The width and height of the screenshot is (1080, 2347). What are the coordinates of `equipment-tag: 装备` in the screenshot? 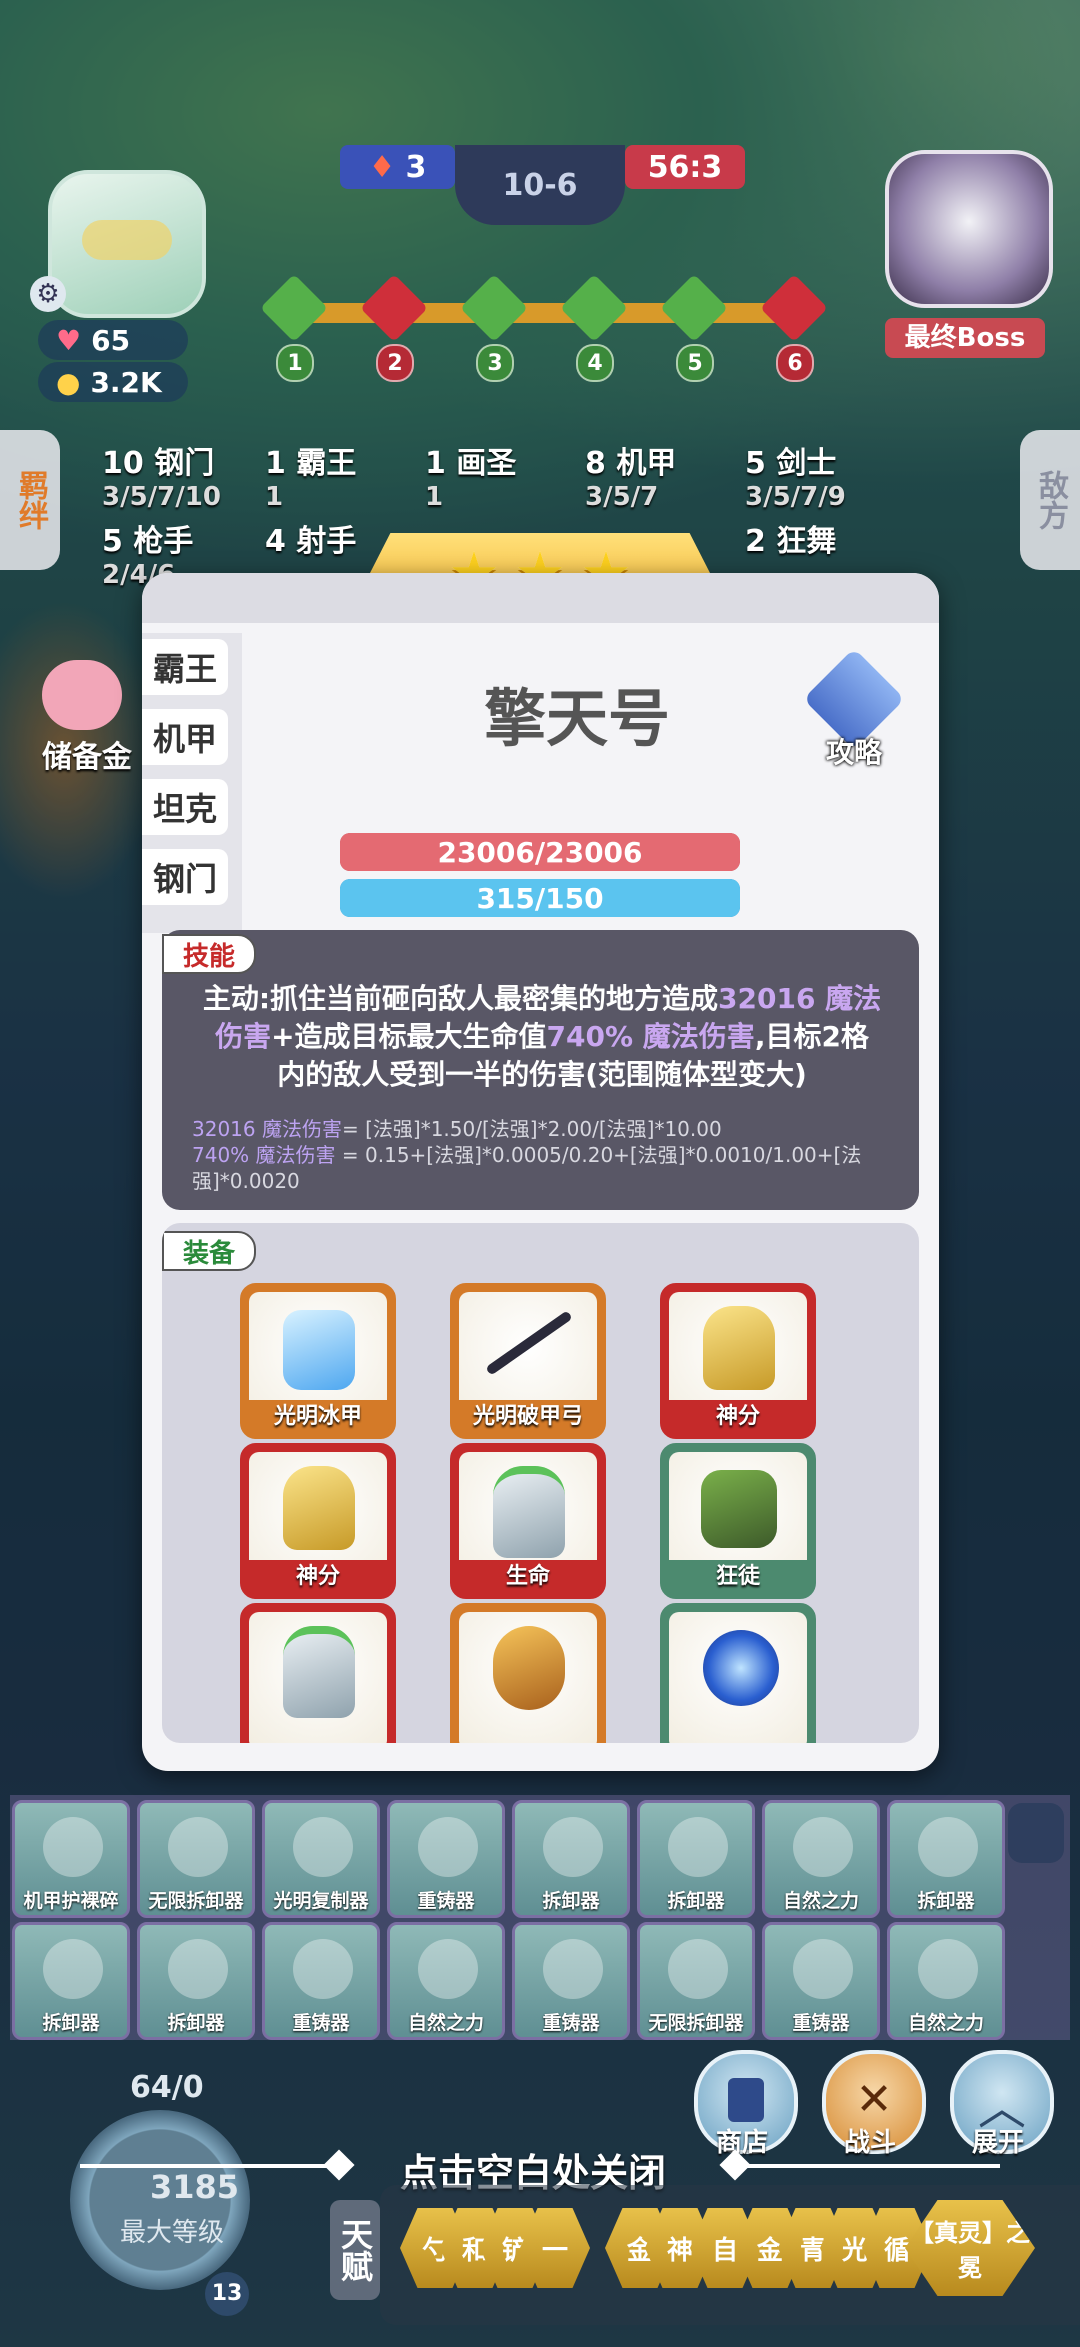 It's located at (209, 1251).